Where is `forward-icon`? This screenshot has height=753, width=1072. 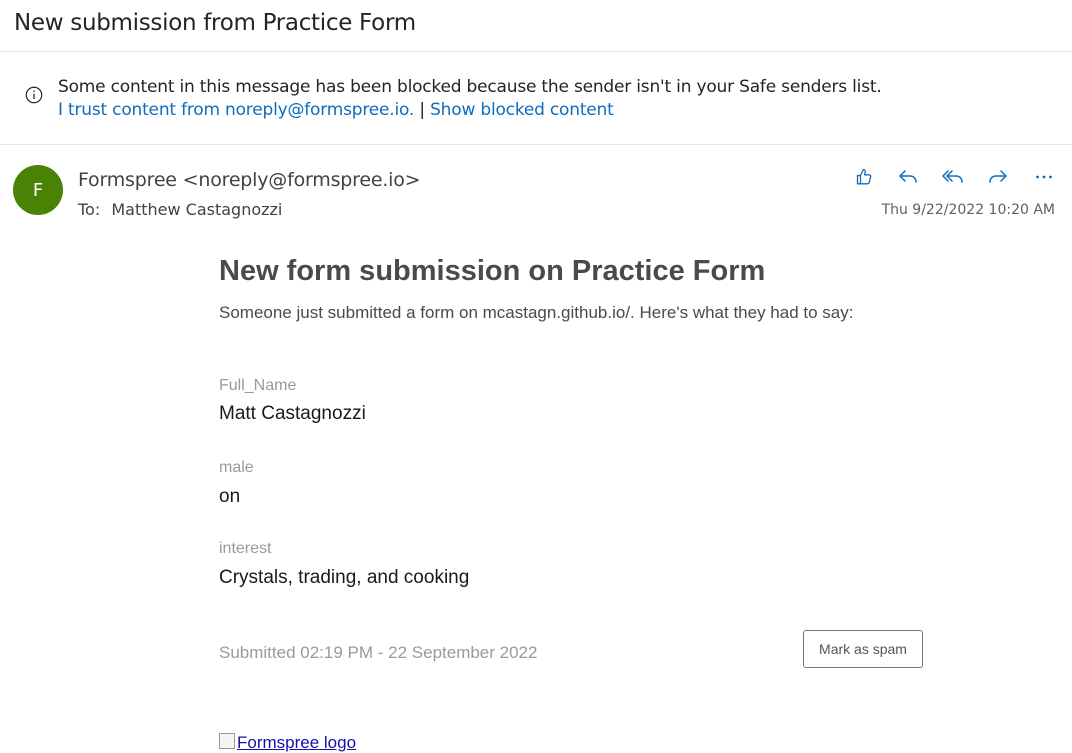 forward-icon is located at coordinates (998, 176).